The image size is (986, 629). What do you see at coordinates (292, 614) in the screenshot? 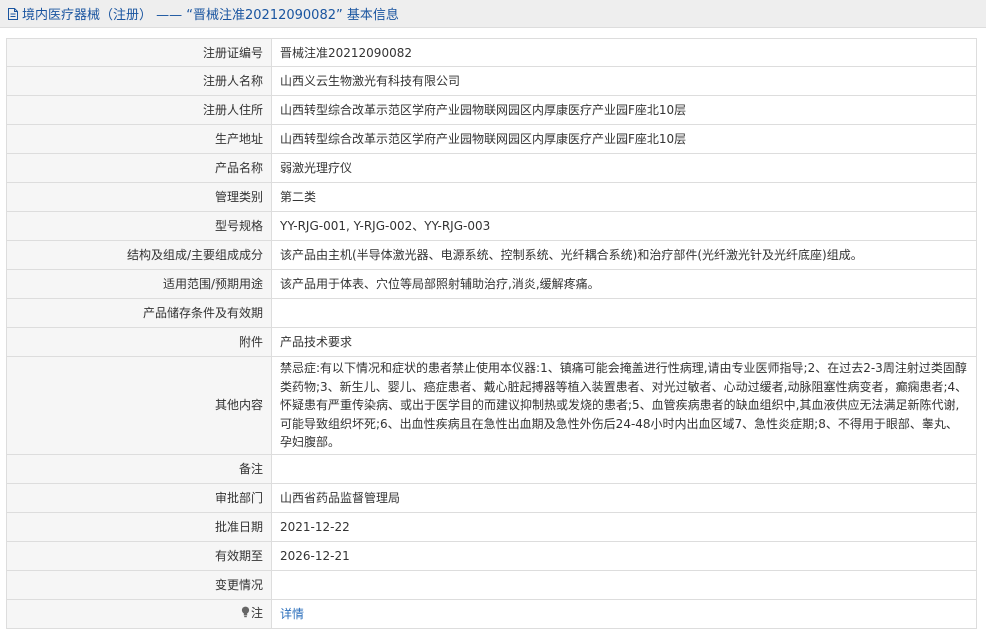
I see `details-link: 详情` at bounding box center [292, 614].